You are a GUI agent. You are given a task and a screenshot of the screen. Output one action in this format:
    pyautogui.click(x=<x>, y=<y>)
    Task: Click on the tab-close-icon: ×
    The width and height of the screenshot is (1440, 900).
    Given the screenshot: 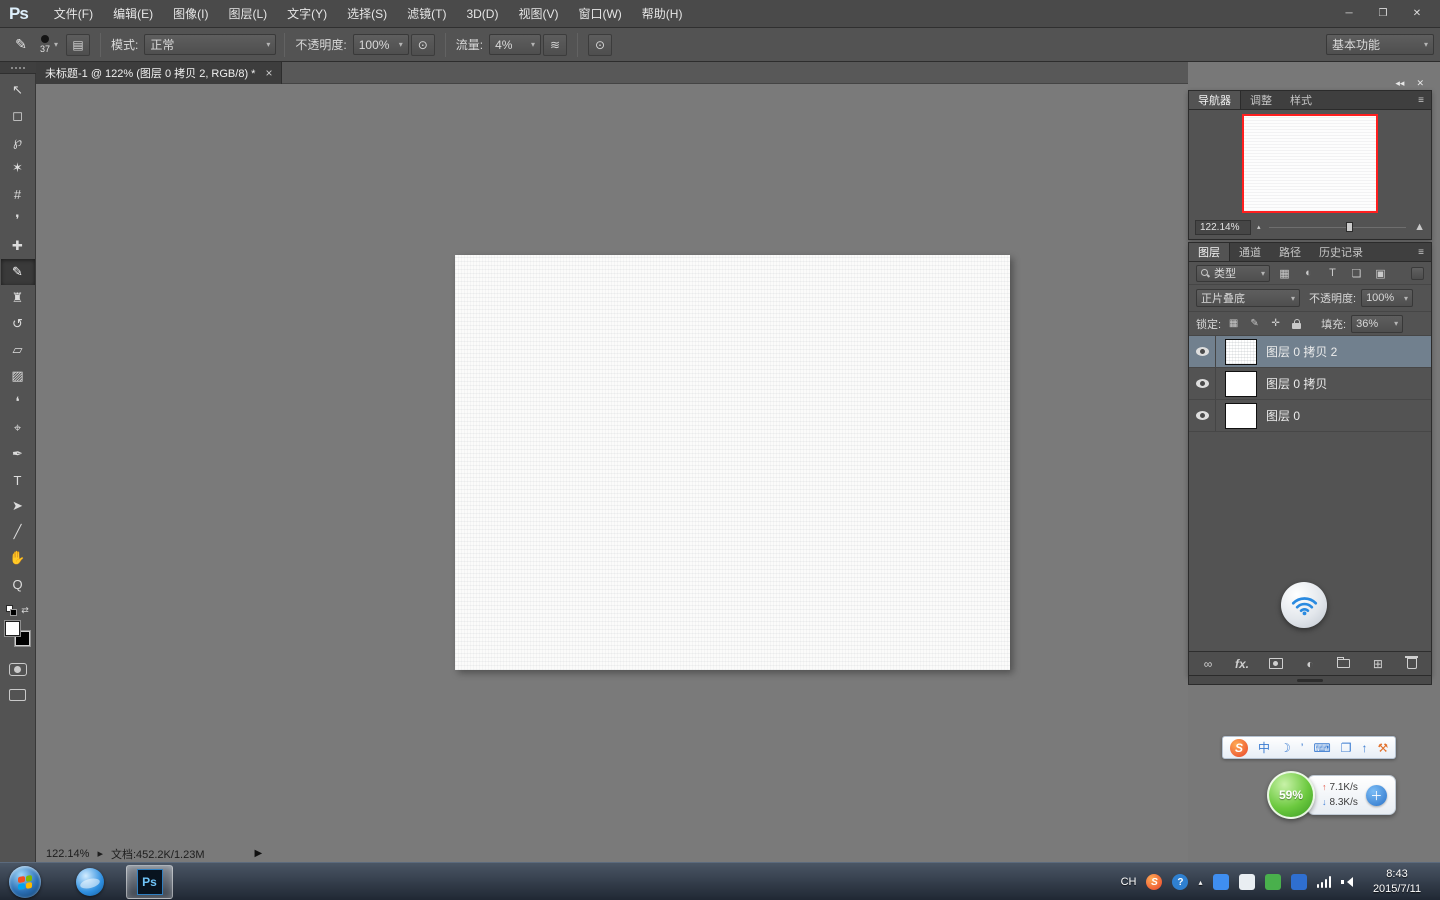 What is the action you would take?
    pyautogui.click(x=268, y=73)
    